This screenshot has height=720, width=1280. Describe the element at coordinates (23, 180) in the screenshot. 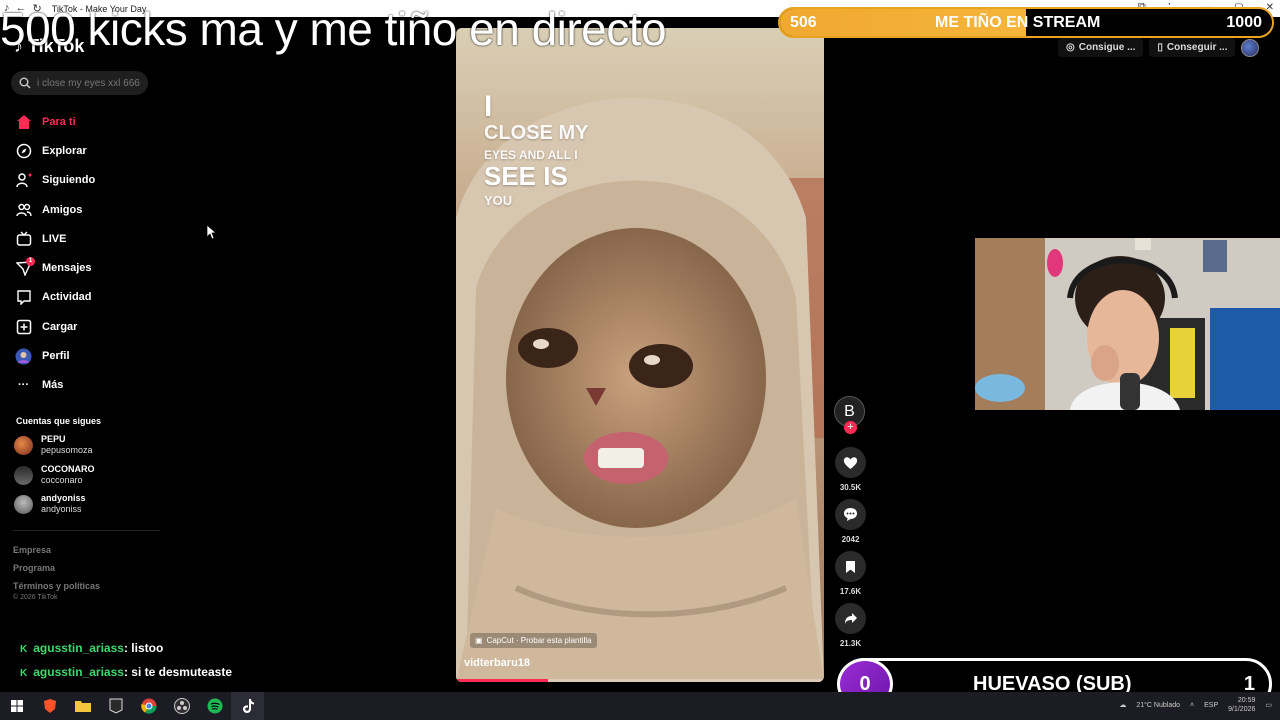

I see `following-icon` at that location.